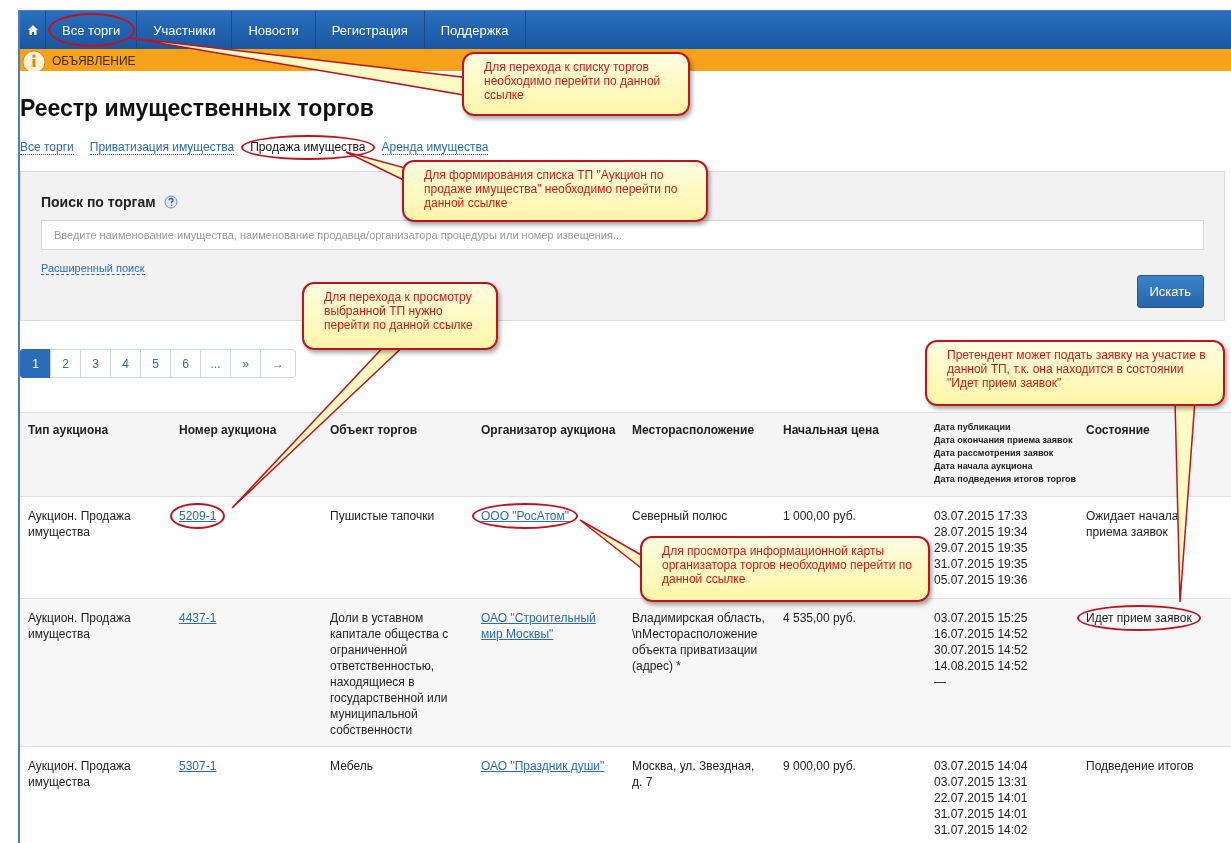 The height and width of the screenshot is (843, 1231). Describe the element at coordinates (35, 363) in the screenshot. I see `page-button: 1` at that location.